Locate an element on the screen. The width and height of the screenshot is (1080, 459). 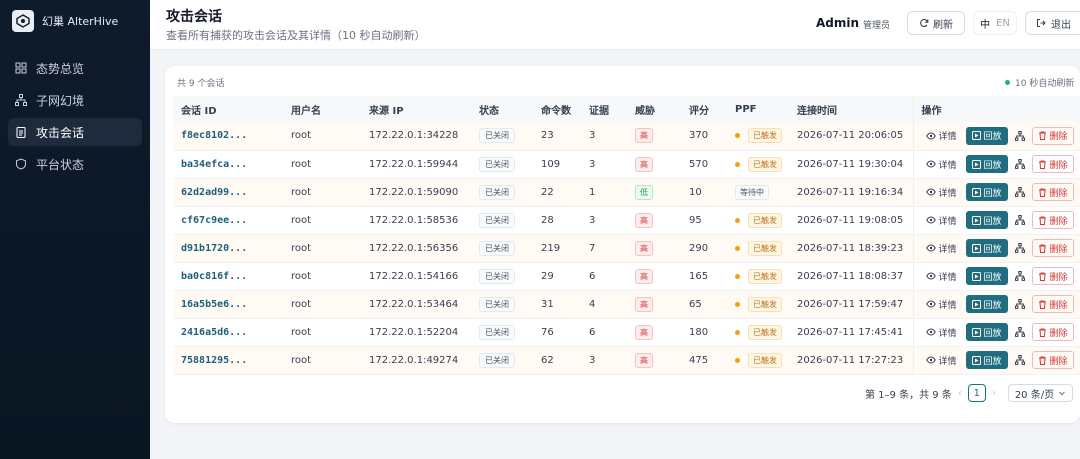
page-size-select: 20 条/页 is located at coordinates (1040, 393).